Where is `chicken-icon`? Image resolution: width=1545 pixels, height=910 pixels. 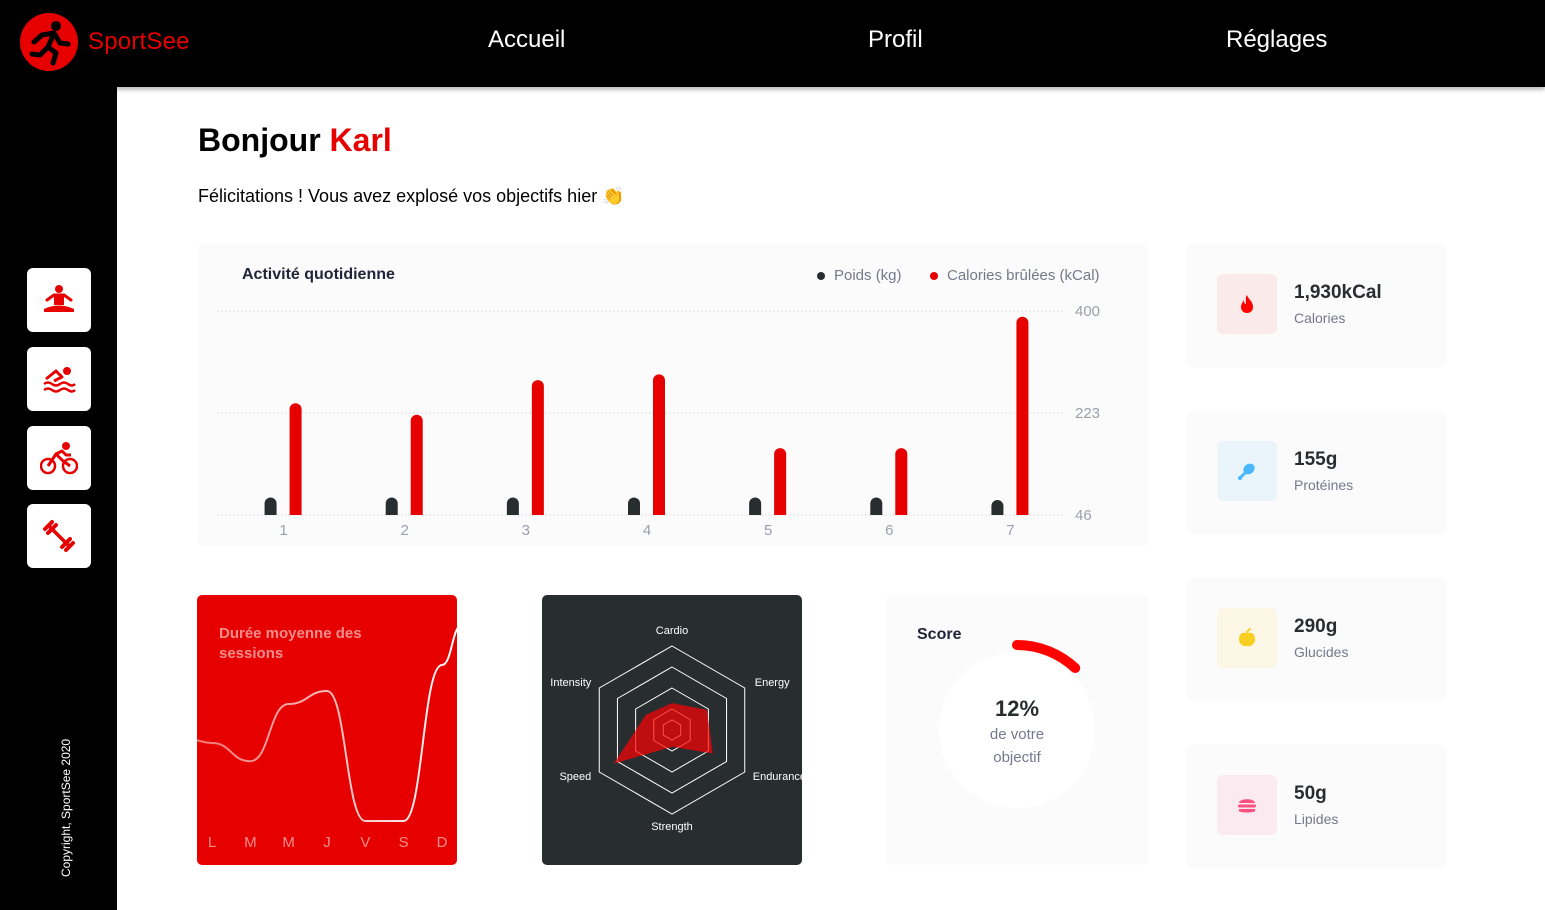
chicken-icon is located at coordinates (1246, 471).